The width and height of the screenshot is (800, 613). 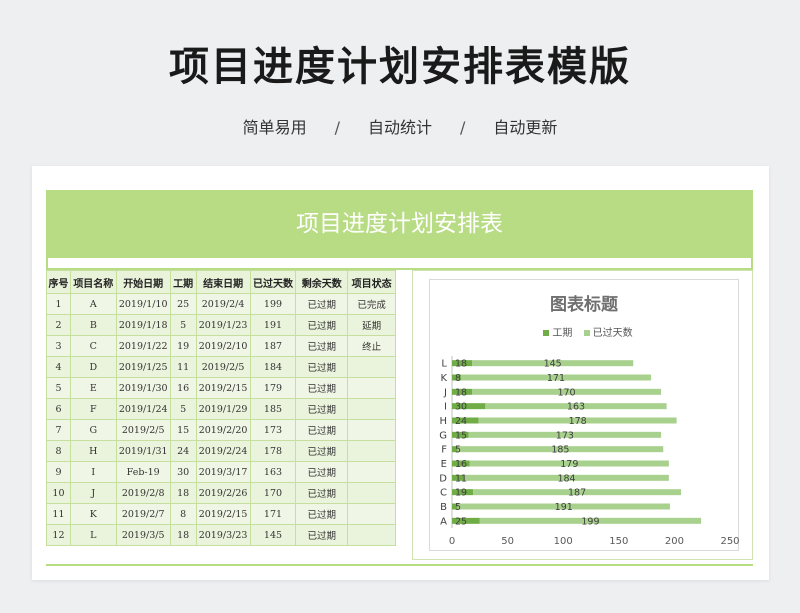 I want to click on cell-elapsed: 191, so click(x=273, y=325).